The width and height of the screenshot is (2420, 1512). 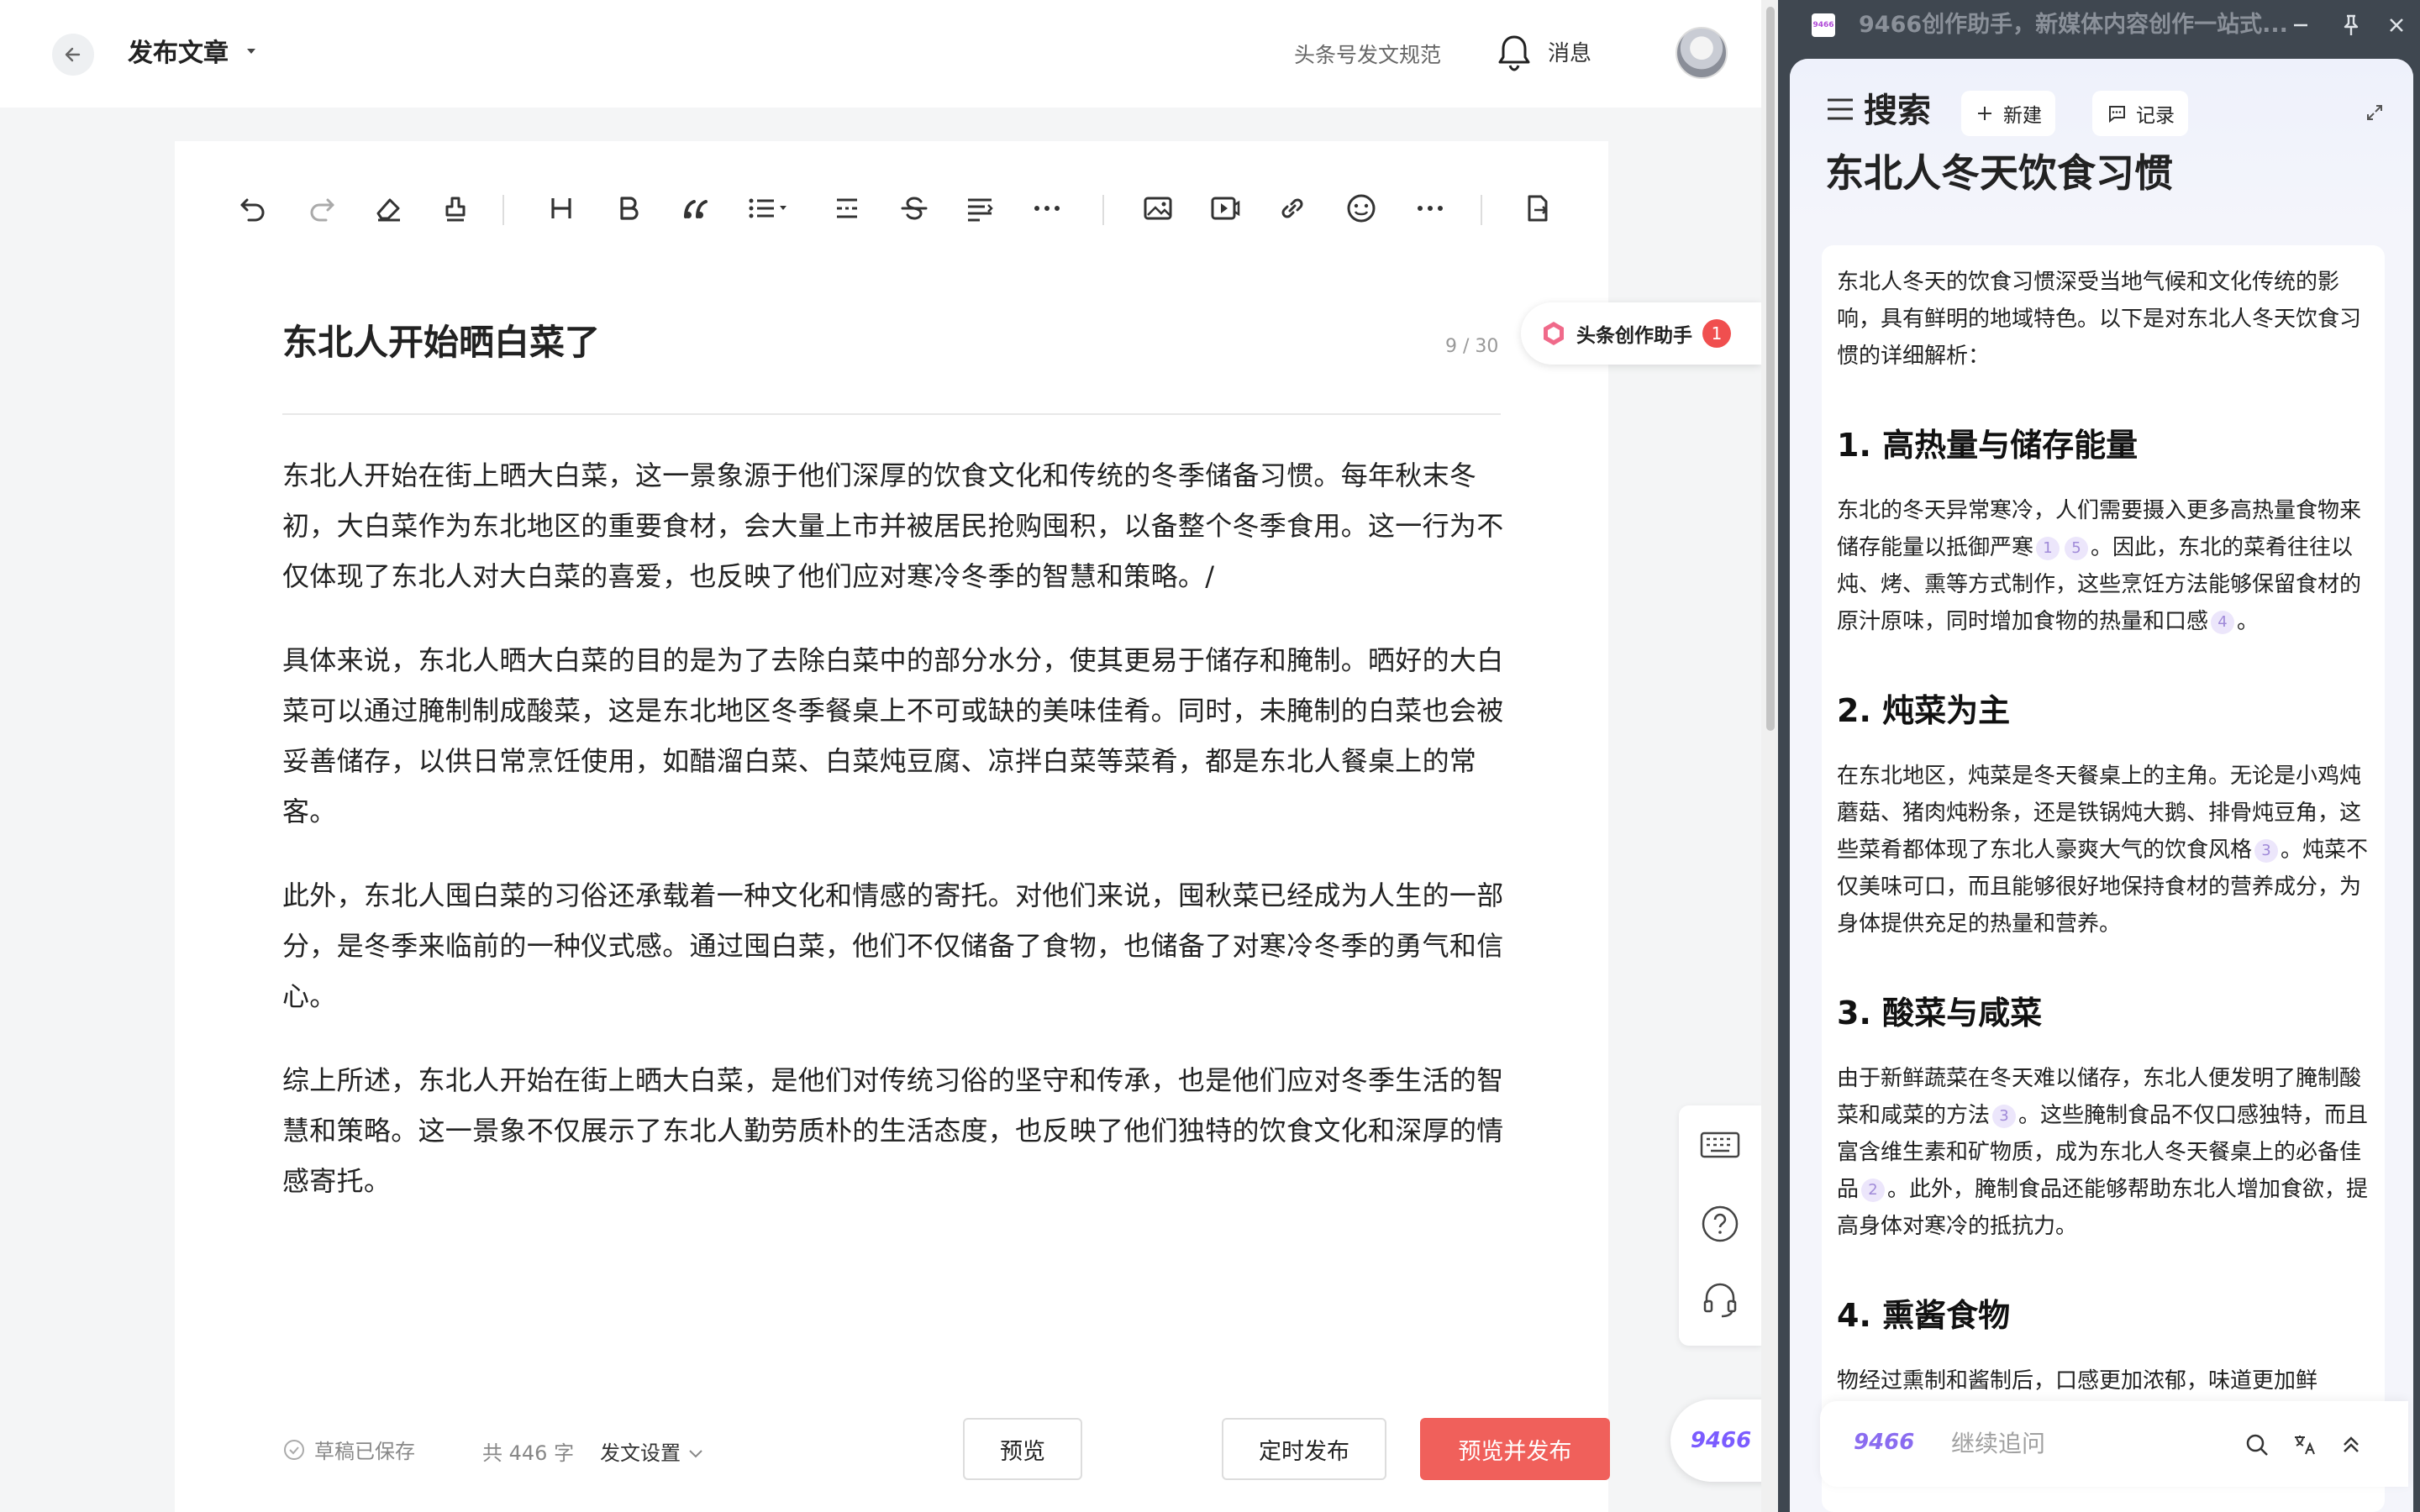 What do you see at coordinates (1770, 369) in the screenshot?
I see `scrollbar-thumb` at bounding box center [1770, 369].